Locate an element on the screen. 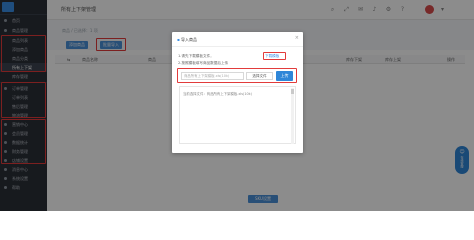  scrollbar-track is located at coordinates (292, 116).